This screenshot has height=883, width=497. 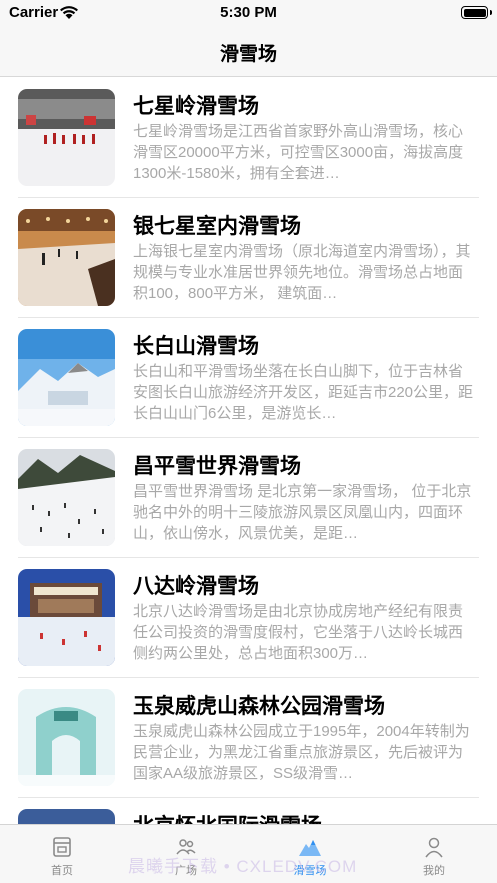 What do you see at coordinates (196, 346) in the screenshot?
I see `resort-title: 长白山滑雪场` at bounding box center [196, 346].